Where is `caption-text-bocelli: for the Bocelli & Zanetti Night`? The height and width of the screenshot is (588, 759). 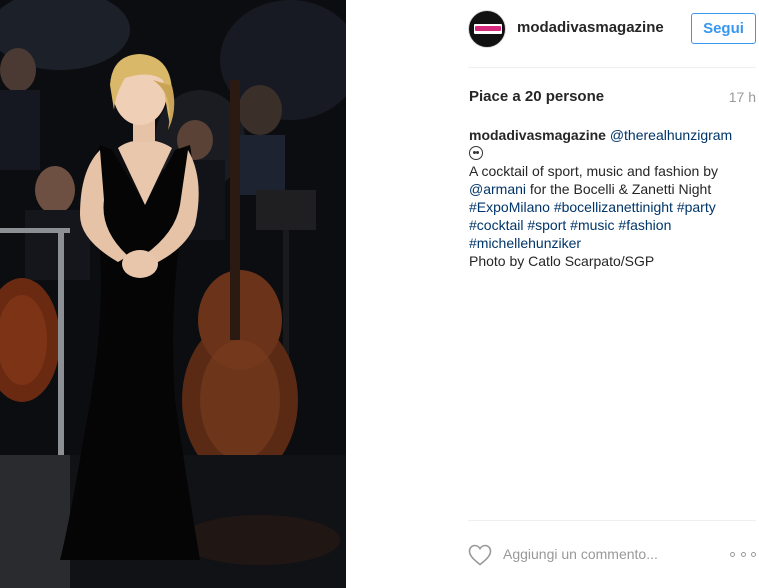
caption-text-bocelli: for the Bocelli & Zanetti Night is located at coordinates (619, 189).